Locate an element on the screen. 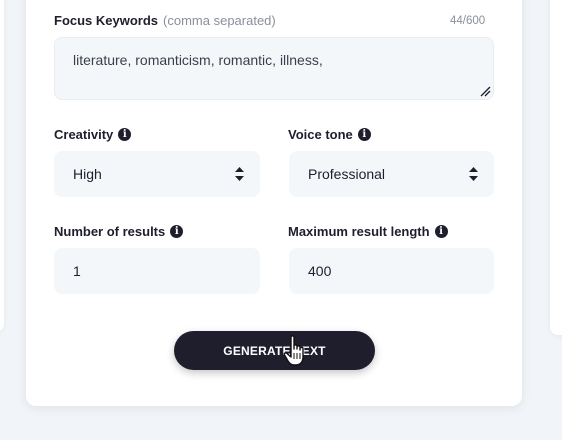 This screenshot has height=440, width=562. creativity-info-icon: i is located at coordinates (125, 134).